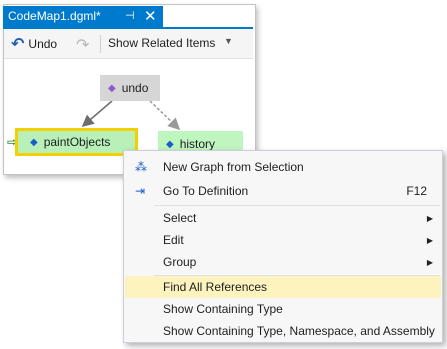 This screenshot has height=349, width=447. Describe the element at coordinates (82, 45) in the screenshot. I see `redo-icon: ↷` at that location.